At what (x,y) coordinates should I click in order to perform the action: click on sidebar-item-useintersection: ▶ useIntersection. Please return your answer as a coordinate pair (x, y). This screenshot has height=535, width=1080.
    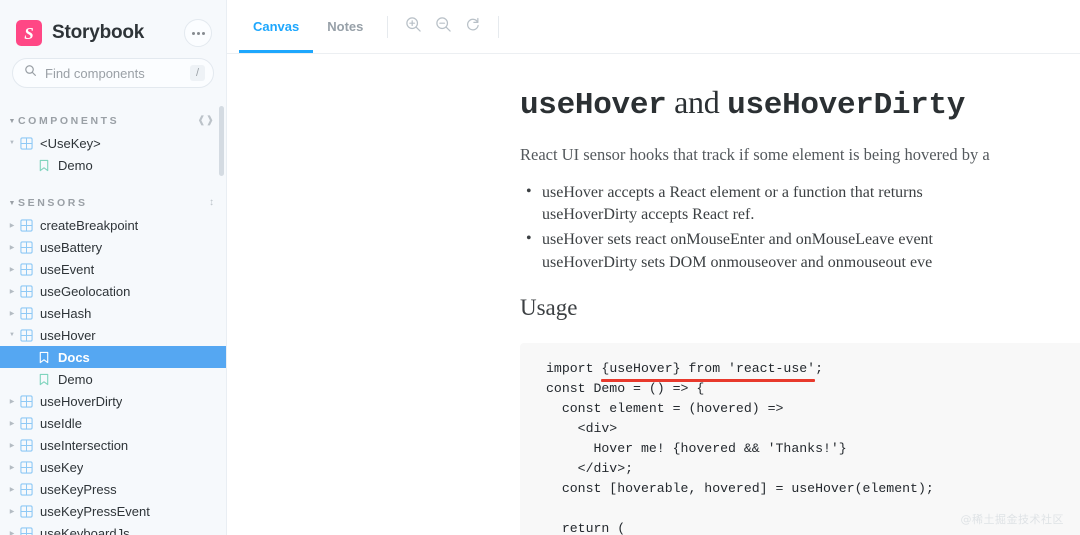
    Looking at the image, I should click on (113, 445).